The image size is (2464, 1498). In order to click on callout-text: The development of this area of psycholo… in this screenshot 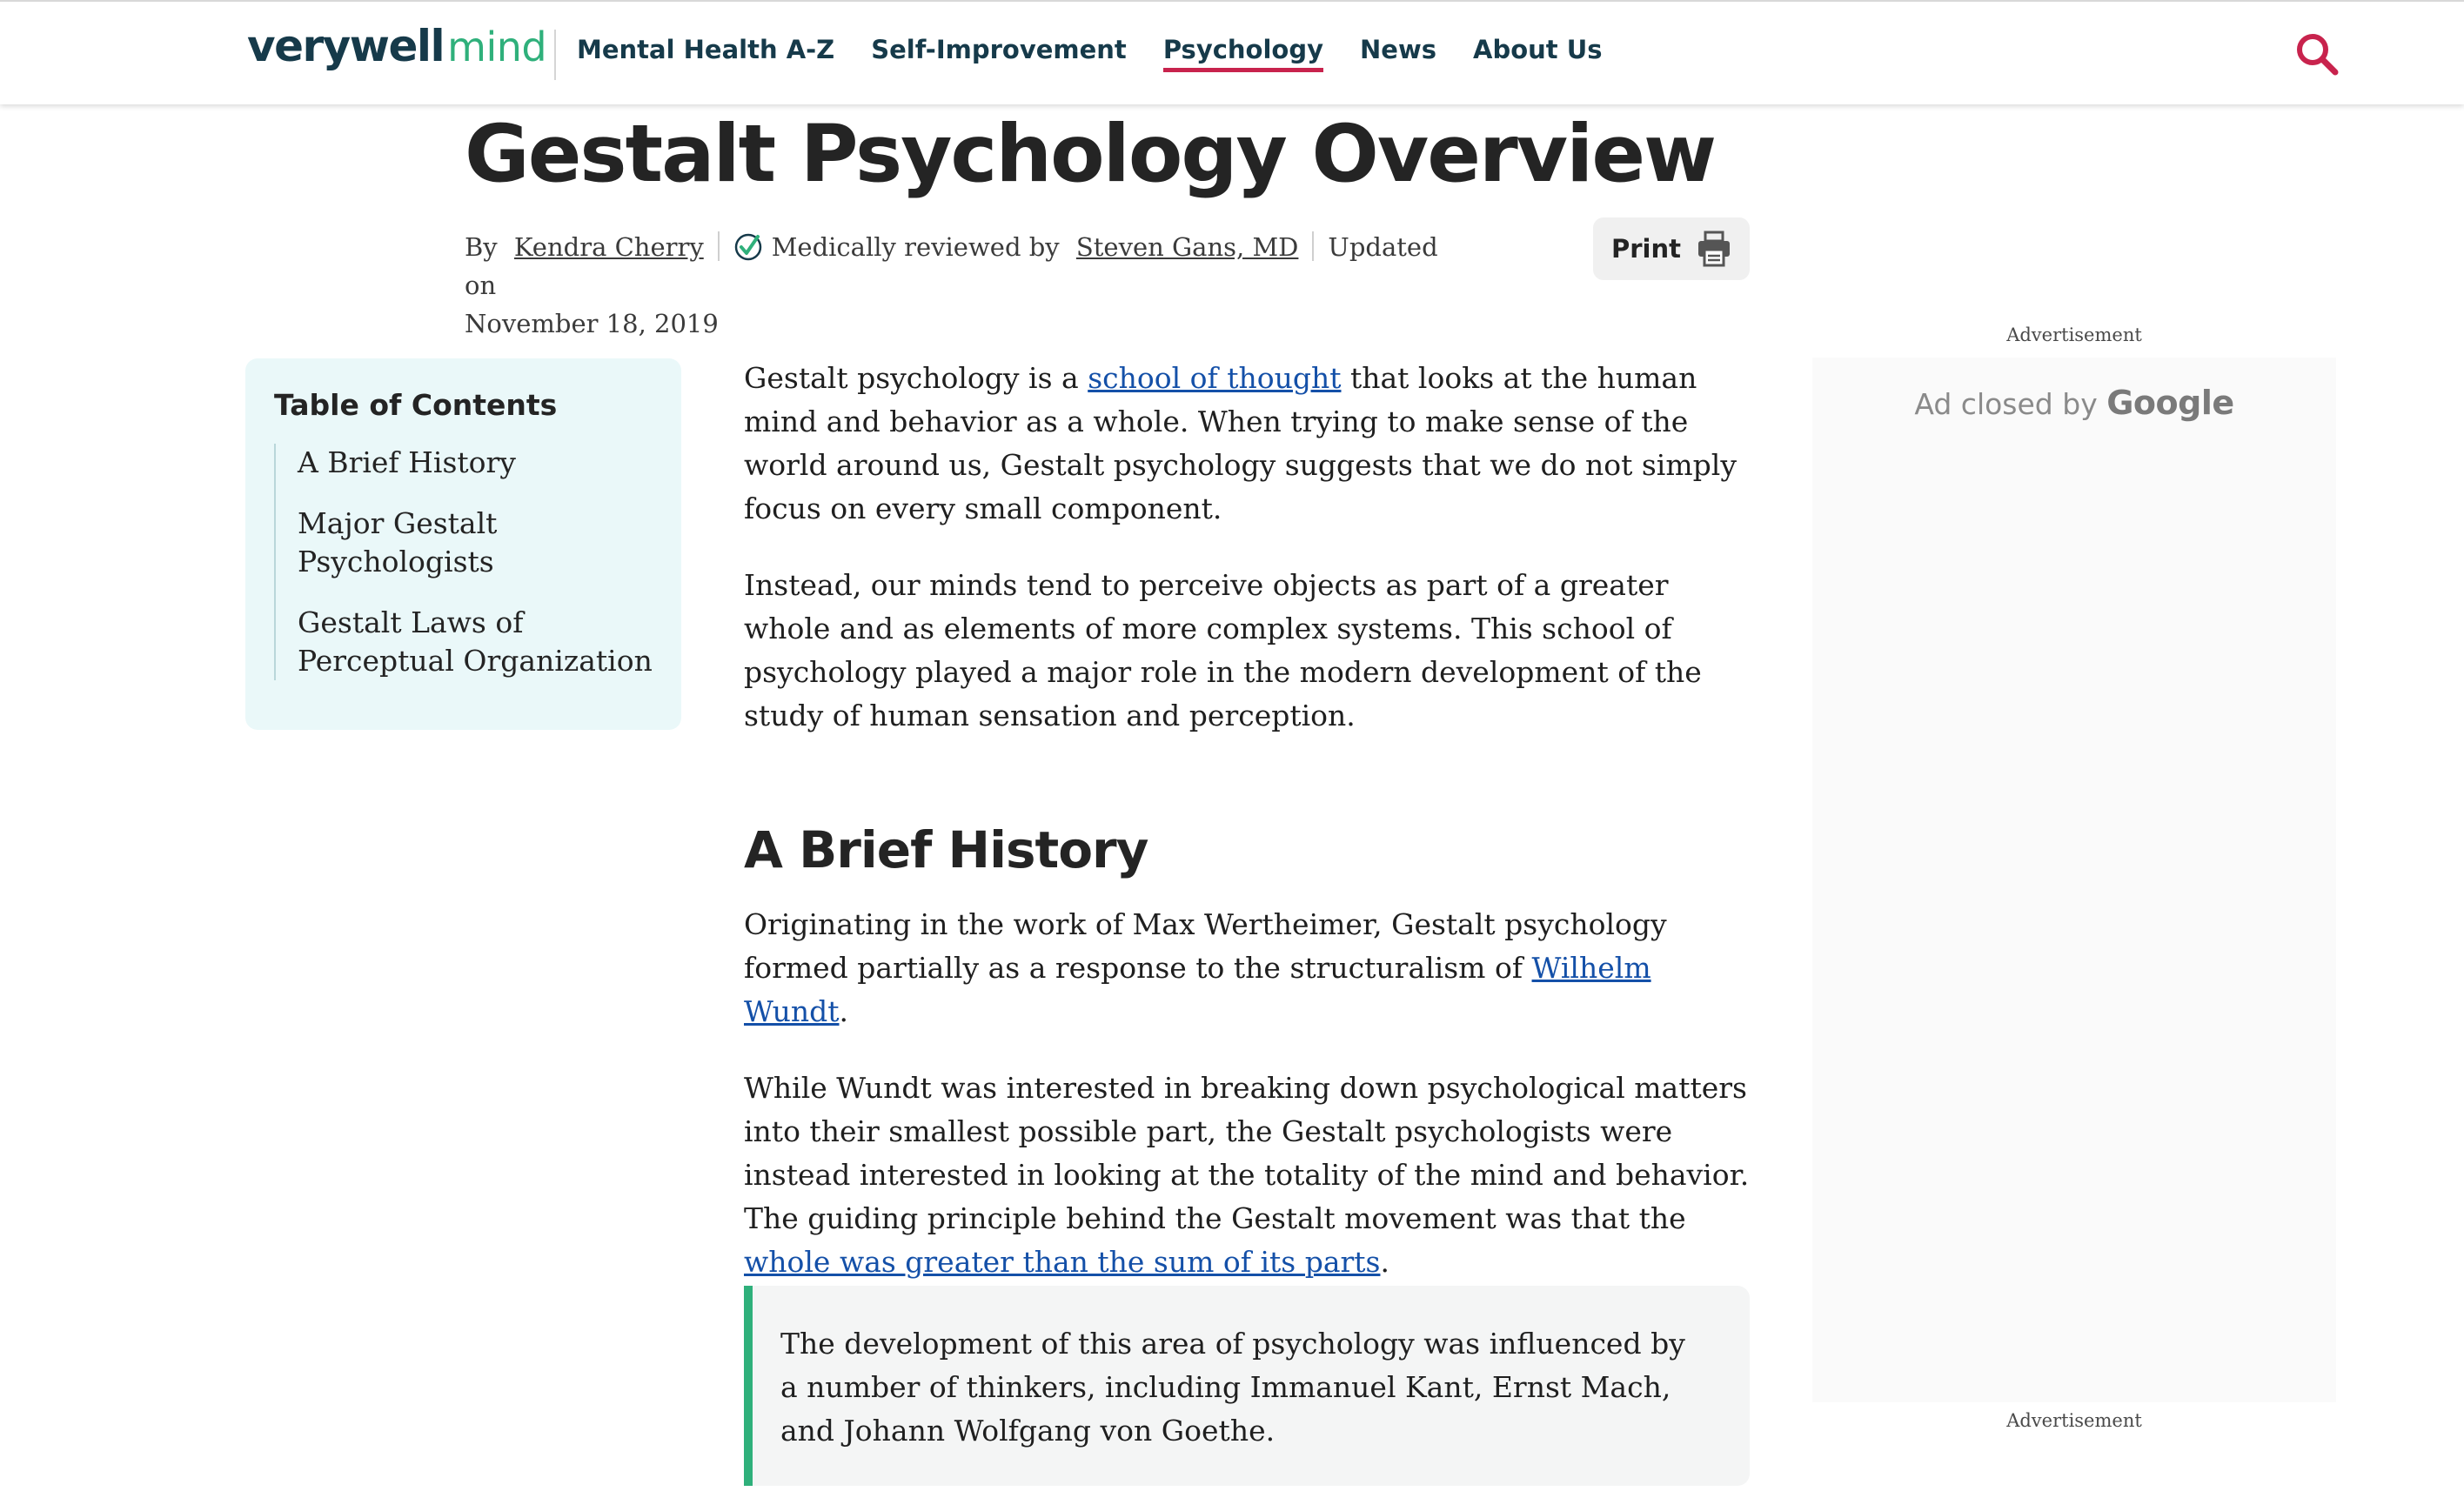, I will do `click(1232, 1387)`.